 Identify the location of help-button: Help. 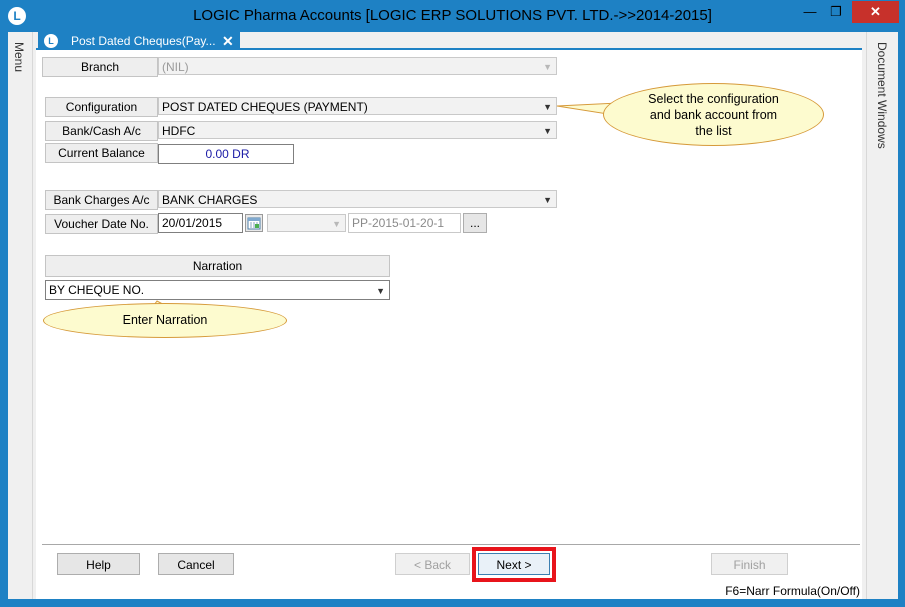
(98, 564).